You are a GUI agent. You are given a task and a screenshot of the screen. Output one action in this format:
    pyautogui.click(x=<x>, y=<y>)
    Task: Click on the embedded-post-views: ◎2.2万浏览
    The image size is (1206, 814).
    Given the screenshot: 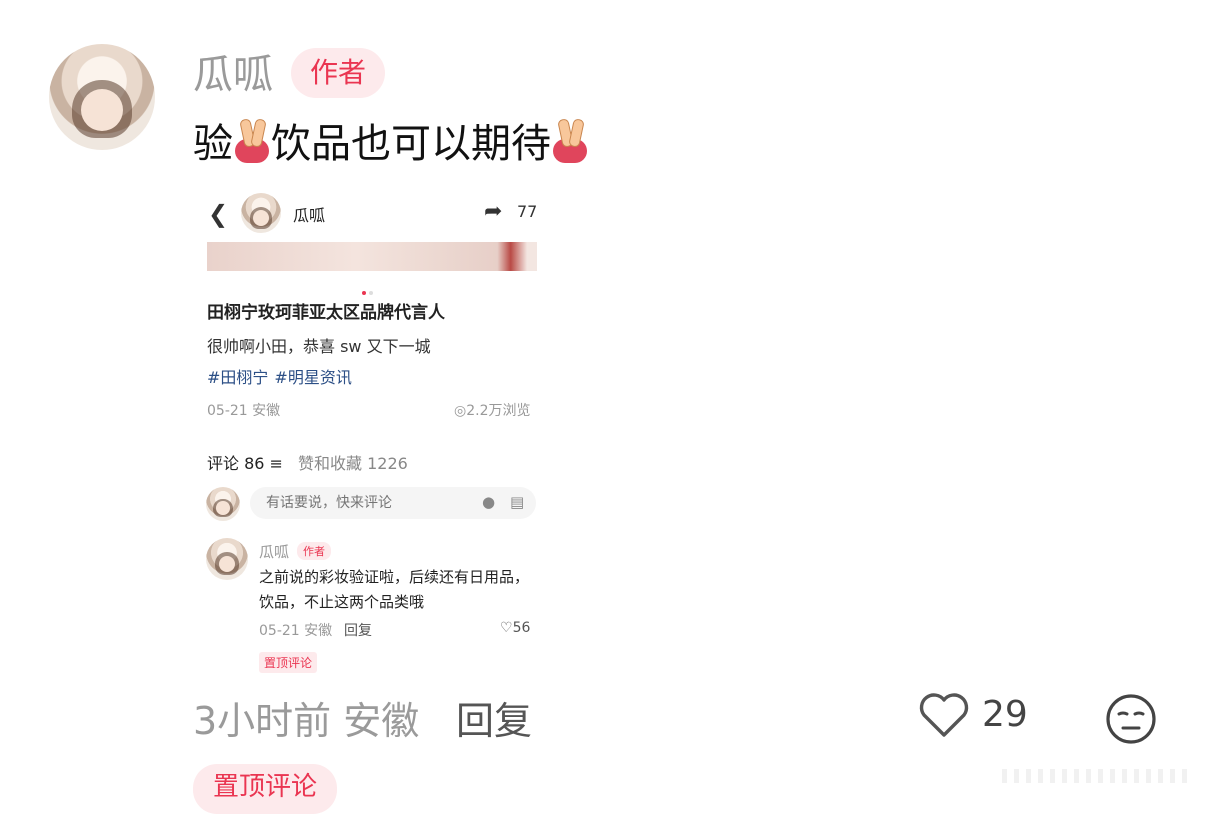 What is the action you would take?
    pyautogui.click(x=492, y=411)
    